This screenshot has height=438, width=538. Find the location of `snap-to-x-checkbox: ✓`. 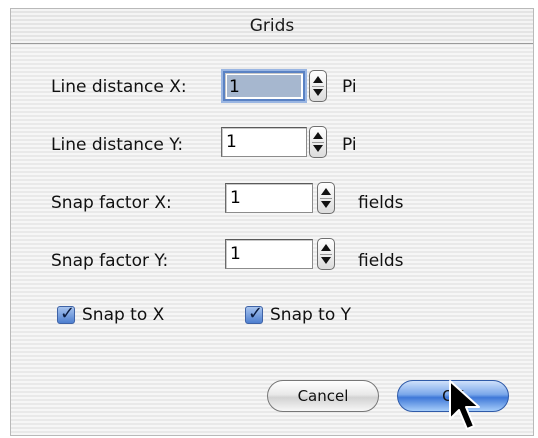

snap-to-x-checkbox: ✓ is located at coordinates (66, 313).